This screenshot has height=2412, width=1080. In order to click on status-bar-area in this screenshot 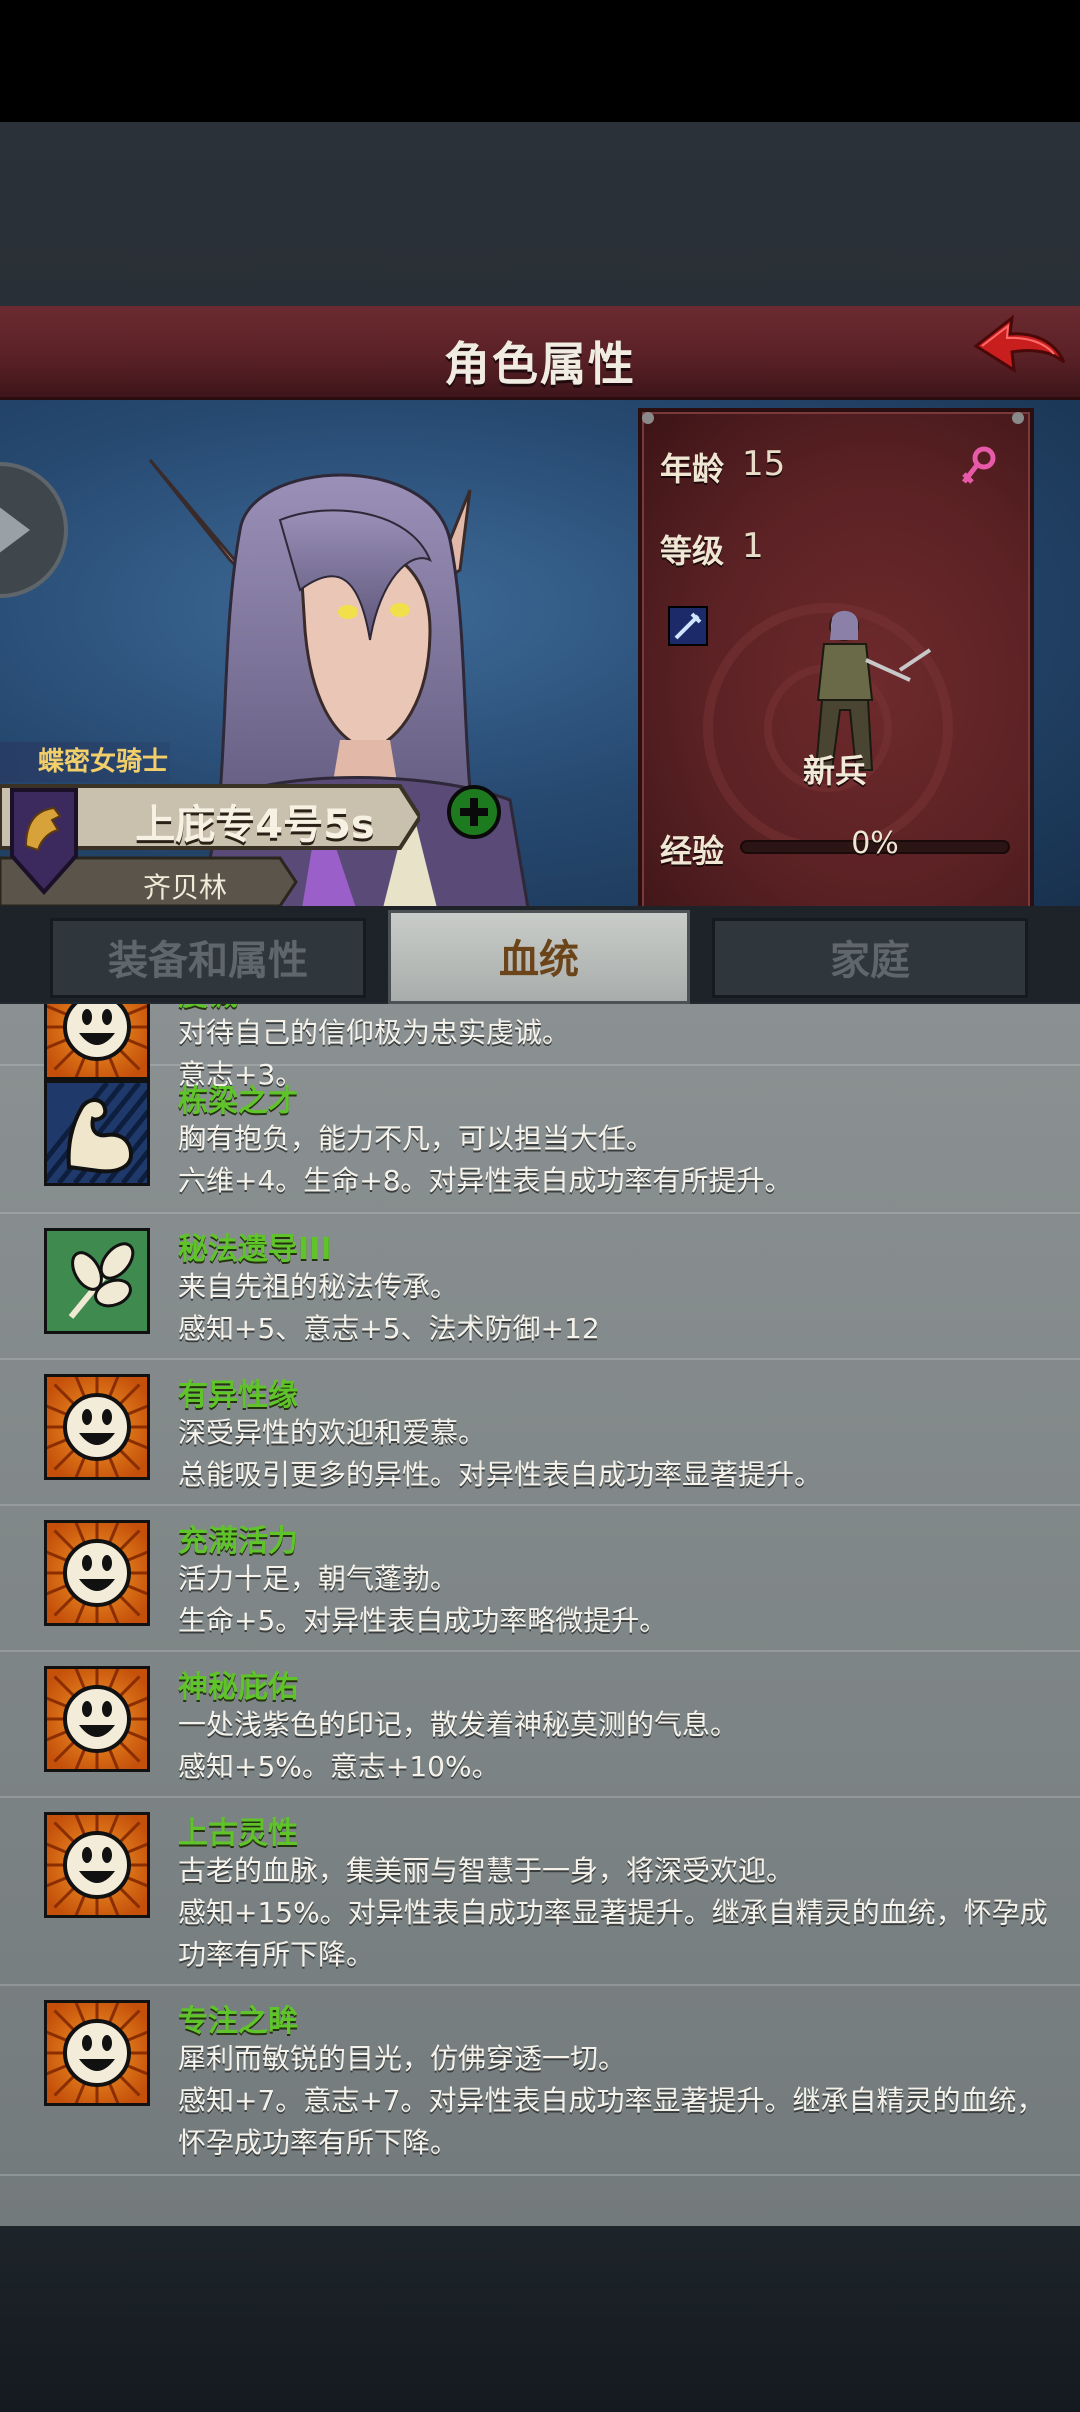, I will do `click(540, 61)`.